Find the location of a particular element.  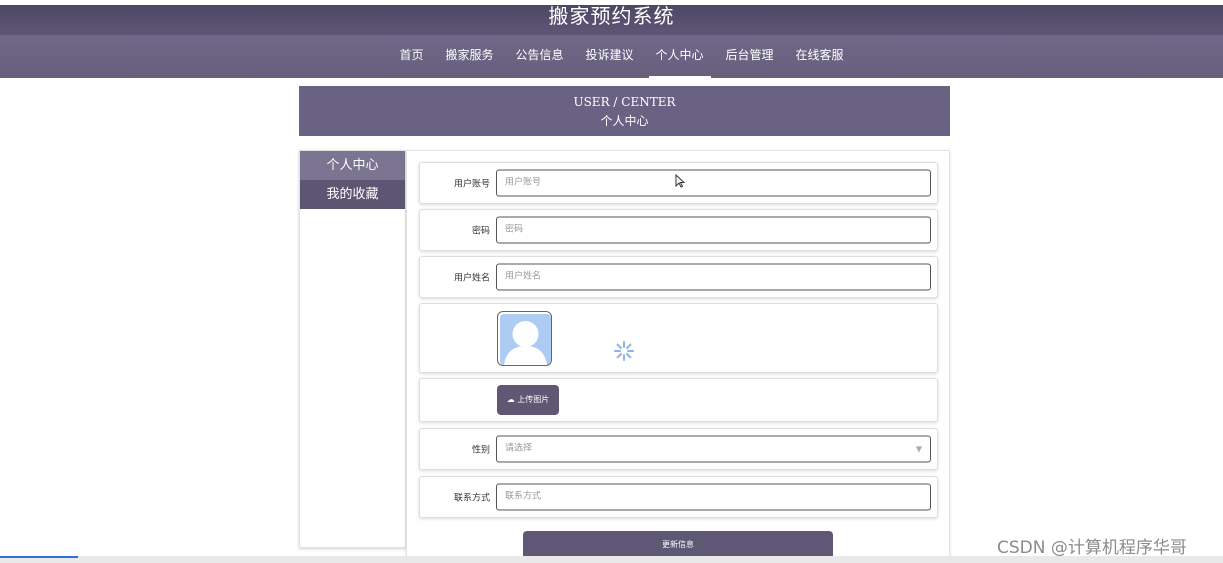

main-nav: 首页 搬家服务 公告信息 投诉建议 个人中心 后台管理 在线客服 is located at coordinates (611, 57).